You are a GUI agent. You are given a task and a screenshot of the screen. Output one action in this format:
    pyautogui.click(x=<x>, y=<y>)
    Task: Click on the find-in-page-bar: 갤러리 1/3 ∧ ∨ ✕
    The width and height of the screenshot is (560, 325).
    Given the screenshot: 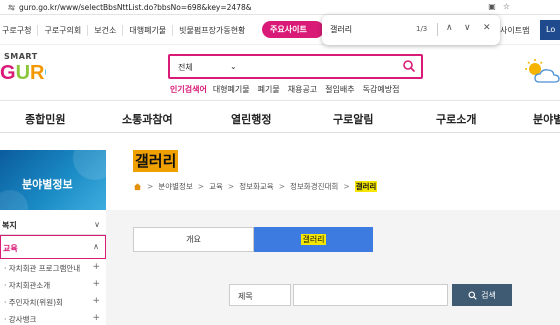 What is the action you would take?
    pyautogui.click(x=411, y=30)
    